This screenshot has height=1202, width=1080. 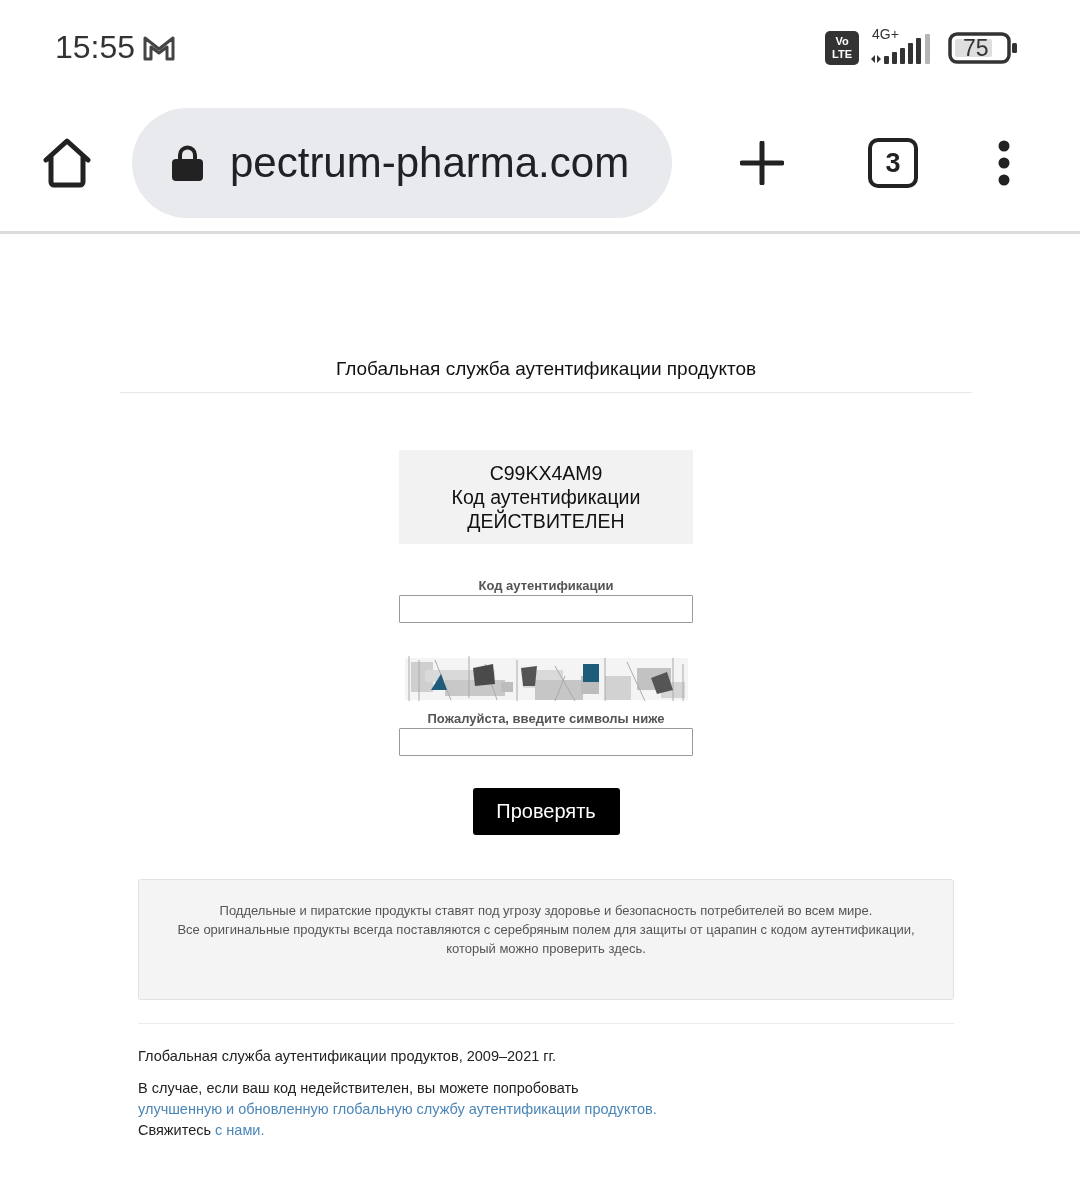 What do you see at coordinates (762, 163) in the screenshot?
I see `new-tab-icon` at bounding box center [762, 163].